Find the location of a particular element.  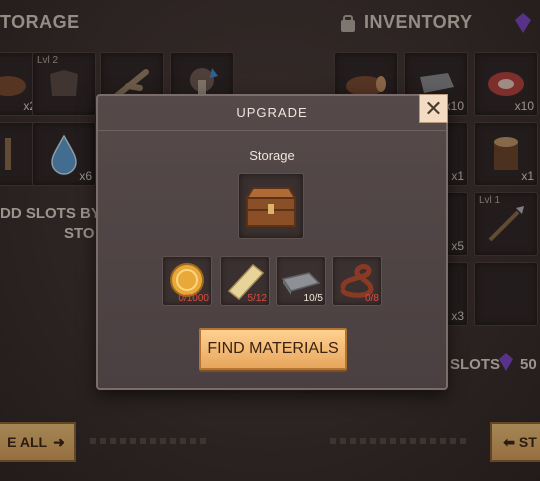

material-requirement: 0/1000 is located at coordinates (193, 298).